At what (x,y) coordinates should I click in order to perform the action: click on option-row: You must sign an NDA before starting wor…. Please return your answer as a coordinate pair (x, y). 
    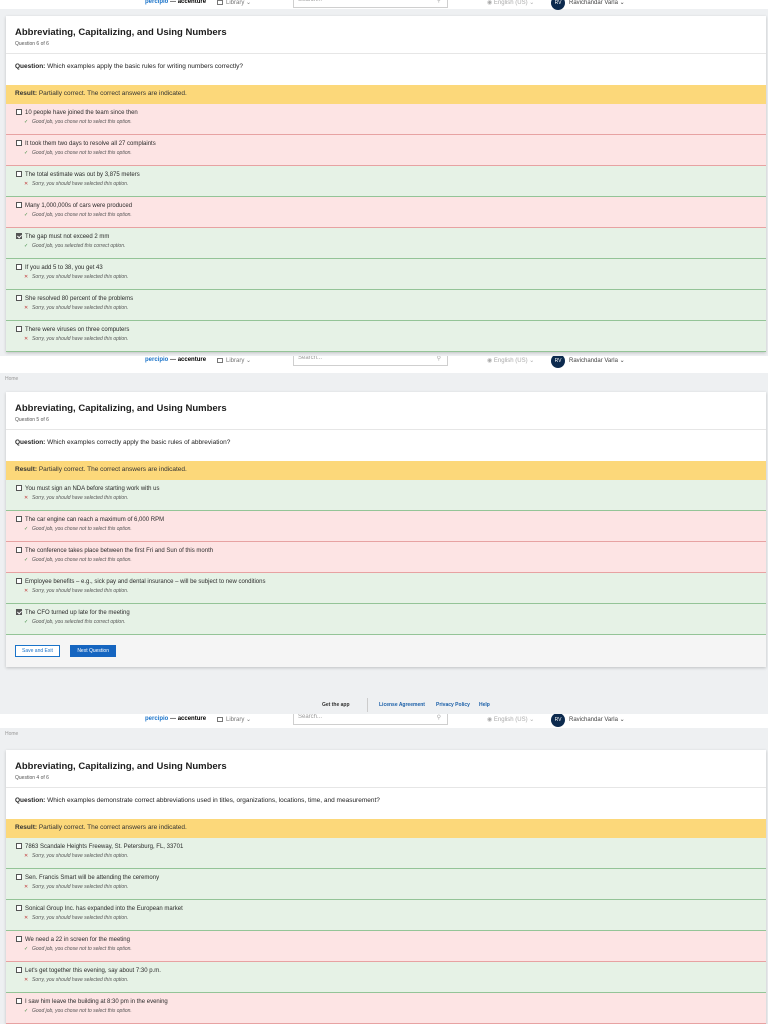
    Looking at the image, I should click on (386, 489).